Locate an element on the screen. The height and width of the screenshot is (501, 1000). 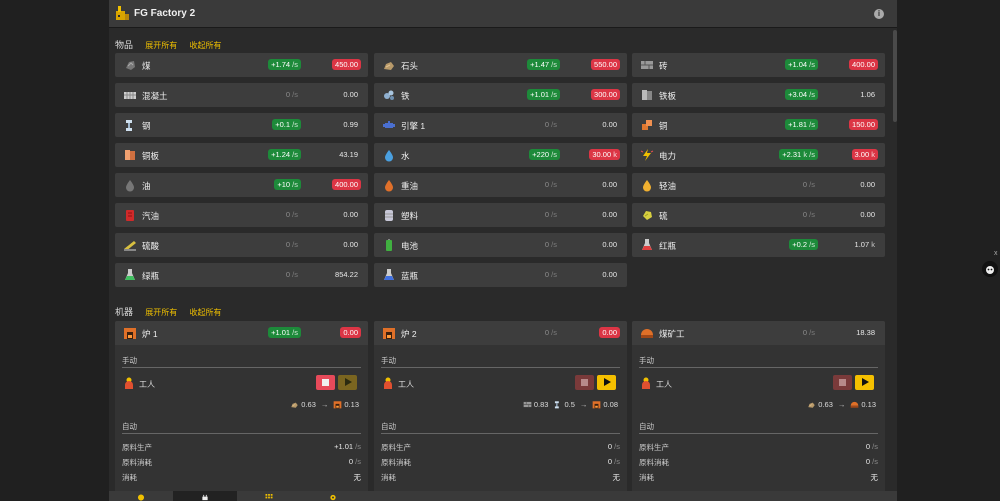
item-rate-badge: +1.74 /s is located at coordinates (284, 64).